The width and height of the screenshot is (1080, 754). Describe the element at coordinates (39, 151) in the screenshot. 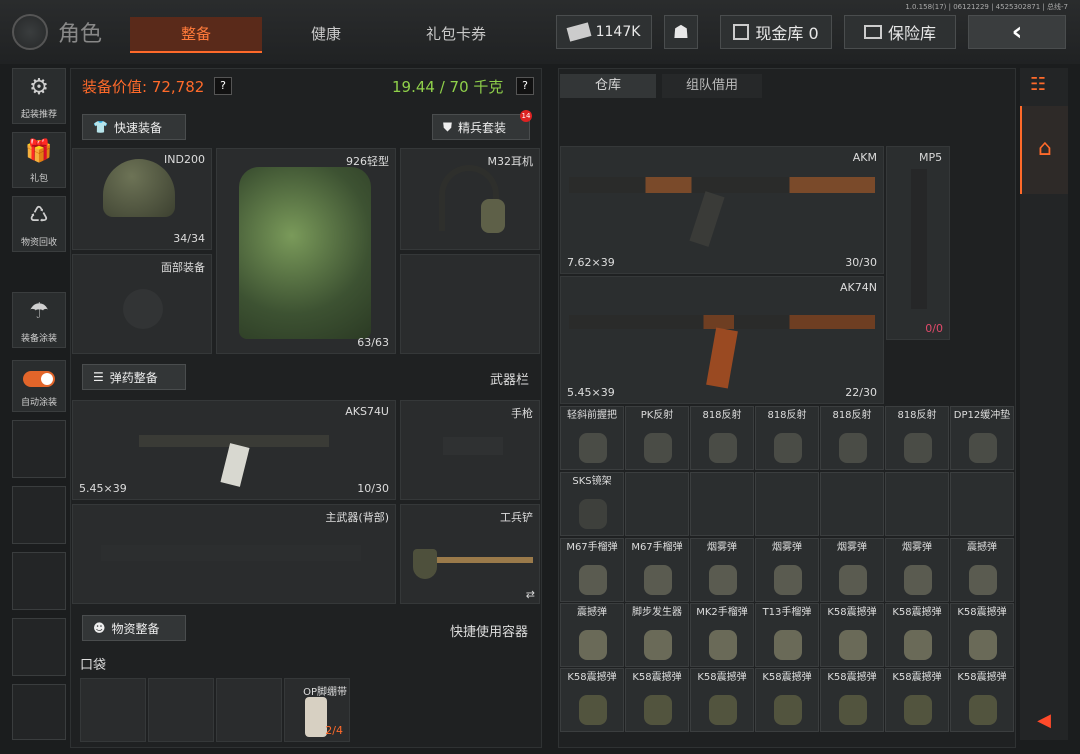

I see `gift-icon: 🎁` at that location.